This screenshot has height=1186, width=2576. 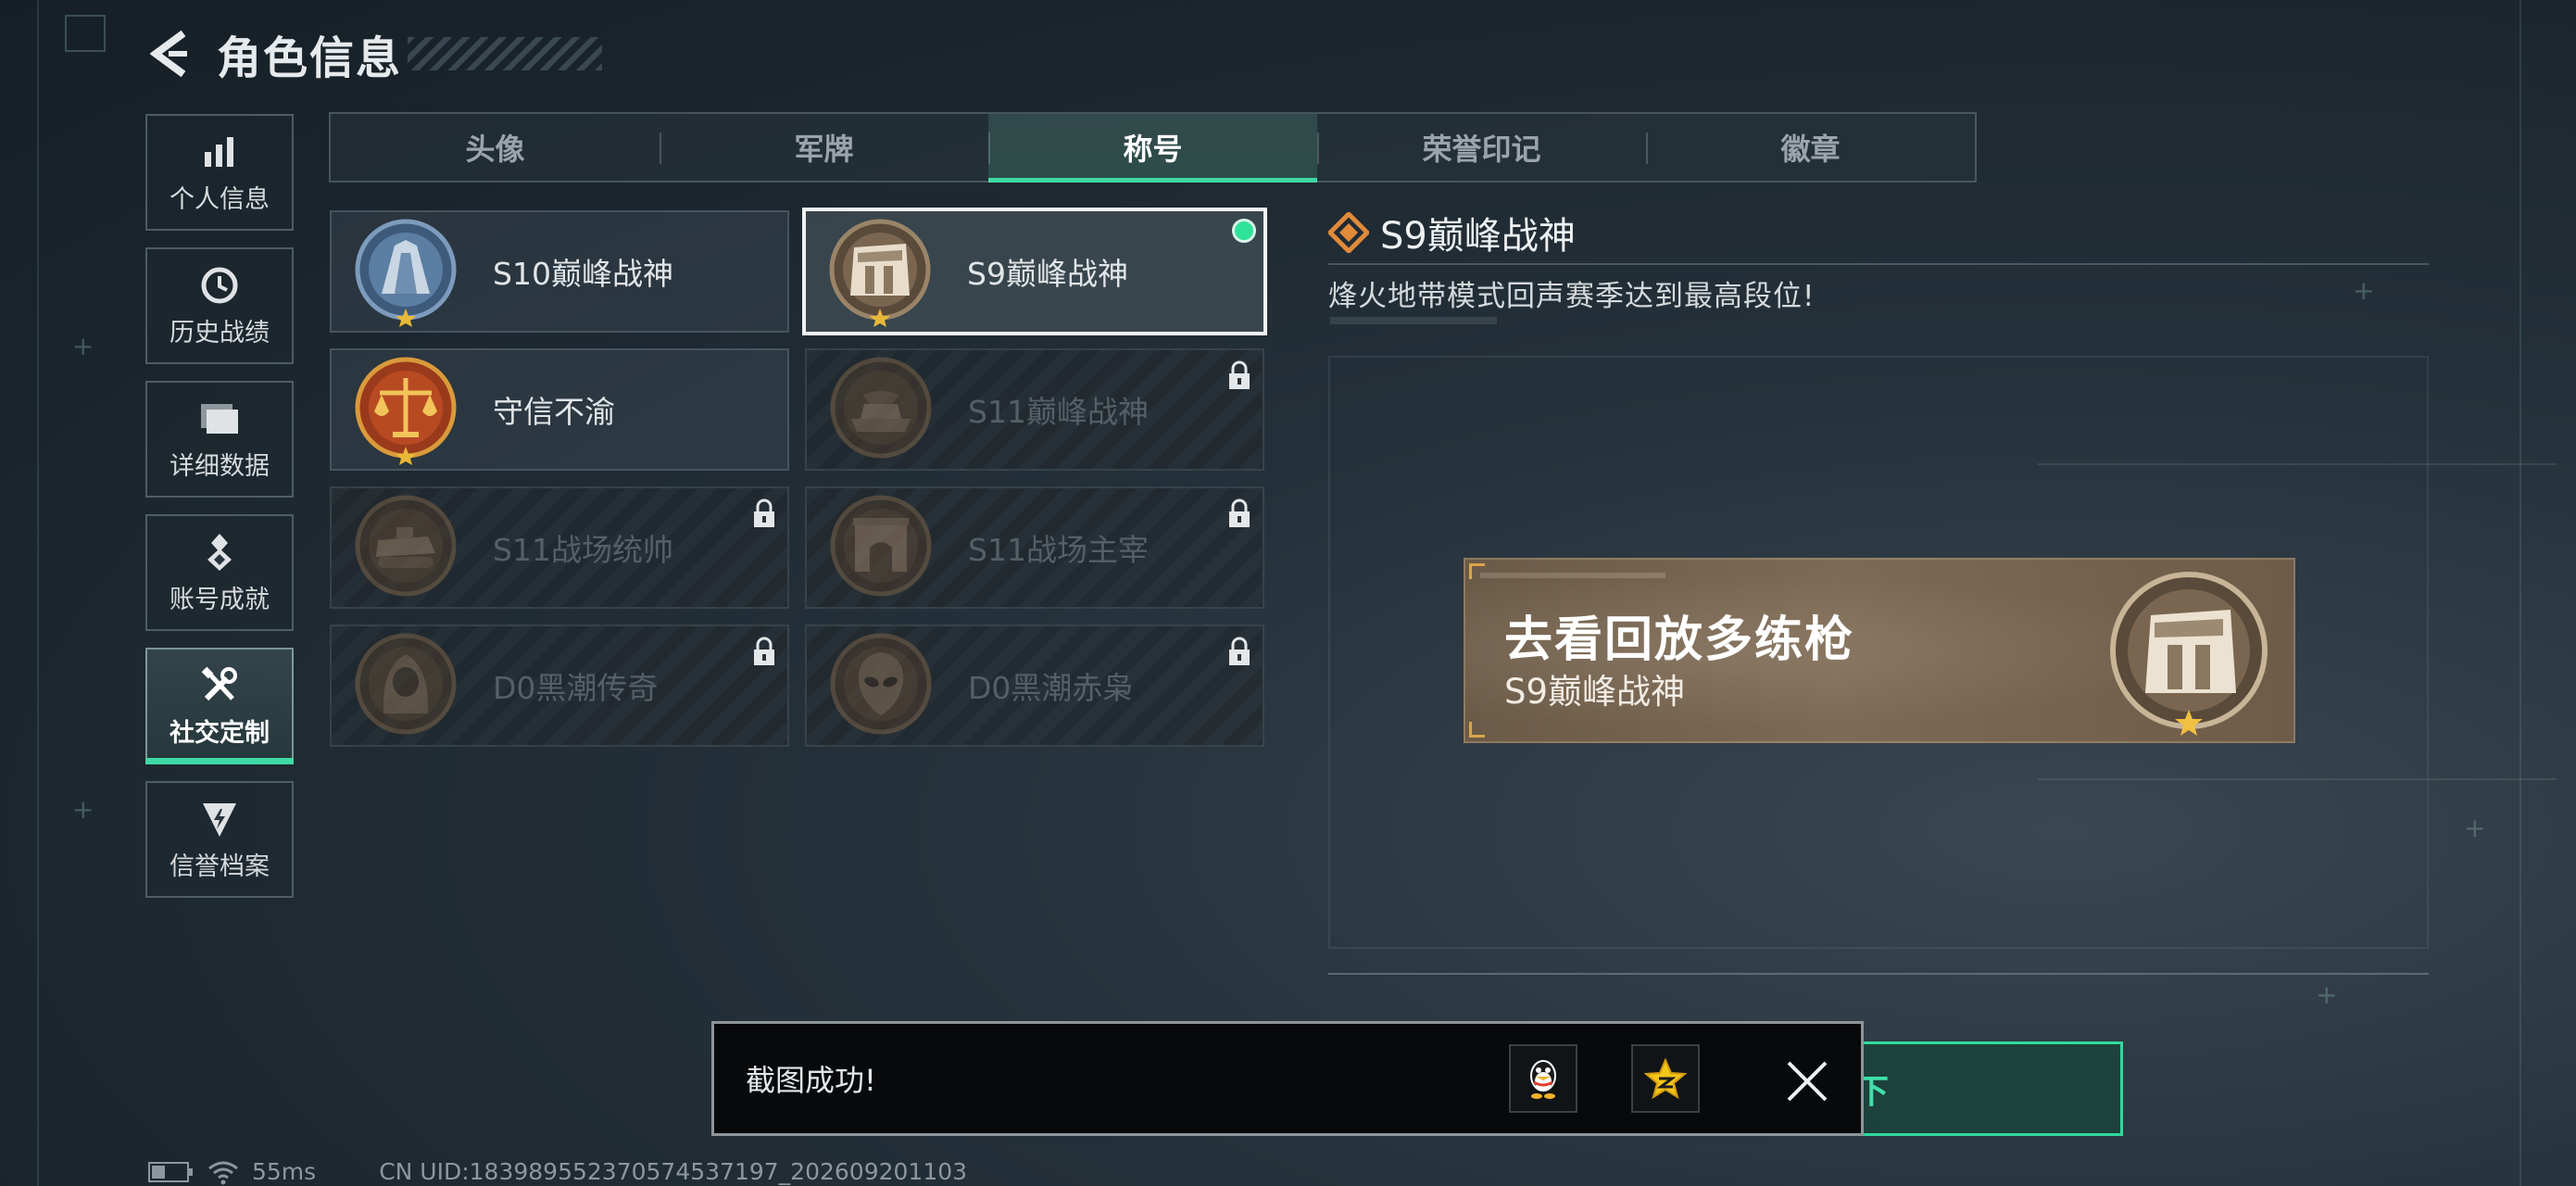 I want to click on back-arrow-icon, so click(x=168, y=54).